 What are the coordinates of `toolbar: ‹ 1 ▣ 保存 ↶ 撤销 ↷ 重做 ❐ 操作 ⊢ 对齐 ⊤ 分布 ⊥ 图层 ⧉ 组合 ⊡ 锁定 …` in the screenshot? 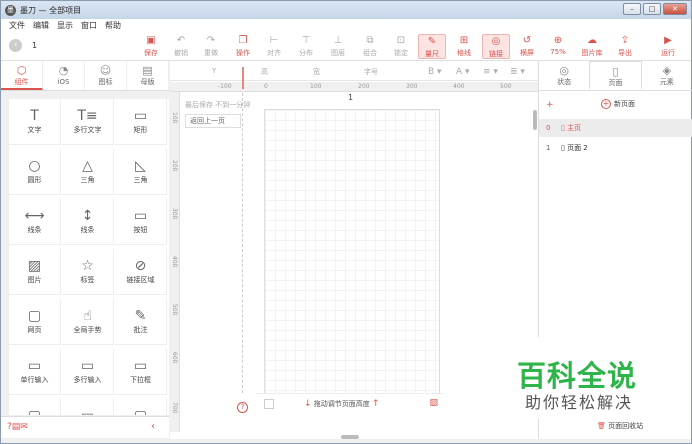 It's located at (346, 46).